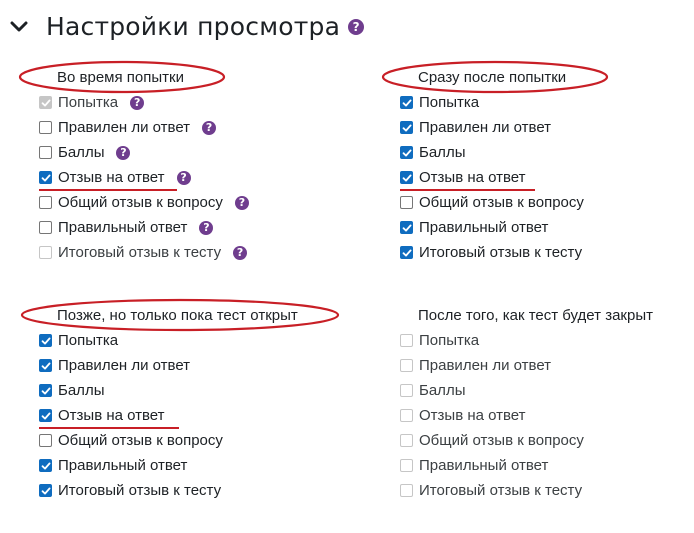 The width and height of the screenshot is (694, 533). Describe the element at coordinates (492, 77) in the screenshot. I see `group-title-text: Сразу после попытки` at that location.